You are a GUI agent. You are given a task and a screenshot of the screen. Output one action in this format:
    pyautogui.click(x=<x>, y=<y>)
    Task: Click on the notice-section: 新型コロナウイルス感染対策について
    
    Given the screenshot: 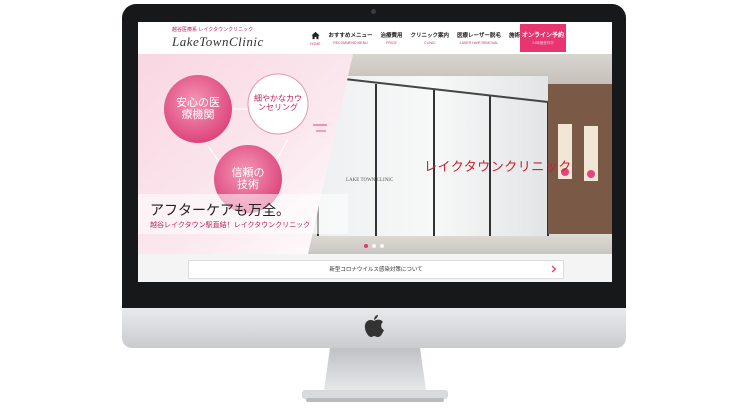 What is the action you would take?
    pyautogui.click(x=375, y=268)
    